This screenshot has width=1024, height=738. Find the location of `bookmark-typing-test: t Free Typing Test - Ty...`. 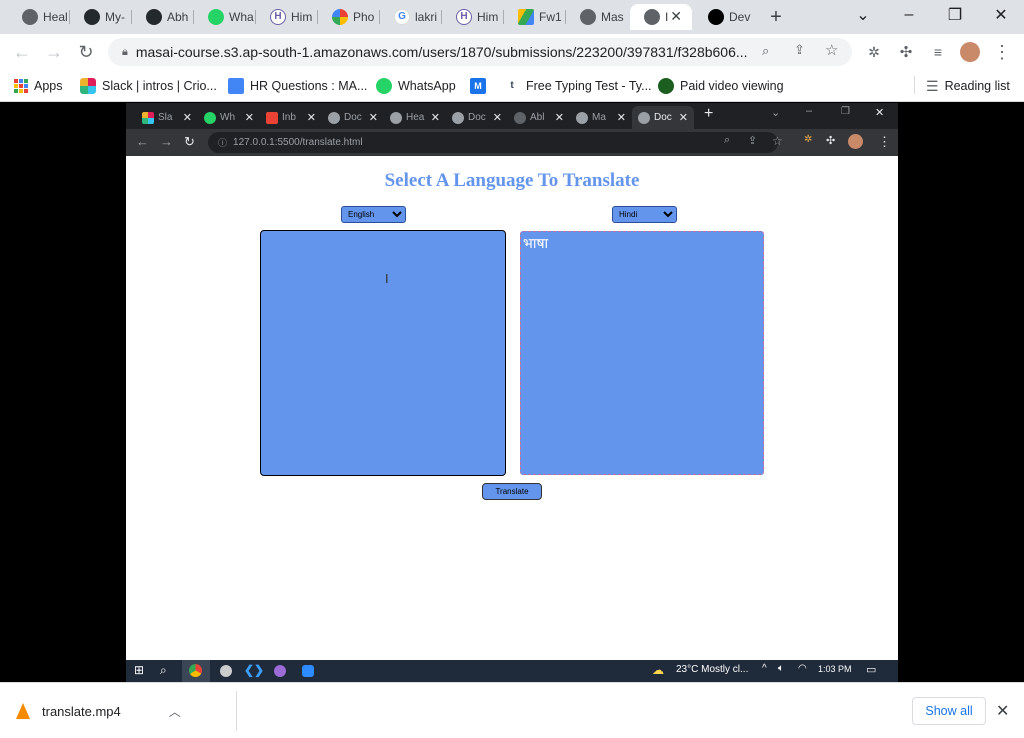

bookmark-typing-test: t Free Typing Test - Ty... is located at coordinates (578, 86).